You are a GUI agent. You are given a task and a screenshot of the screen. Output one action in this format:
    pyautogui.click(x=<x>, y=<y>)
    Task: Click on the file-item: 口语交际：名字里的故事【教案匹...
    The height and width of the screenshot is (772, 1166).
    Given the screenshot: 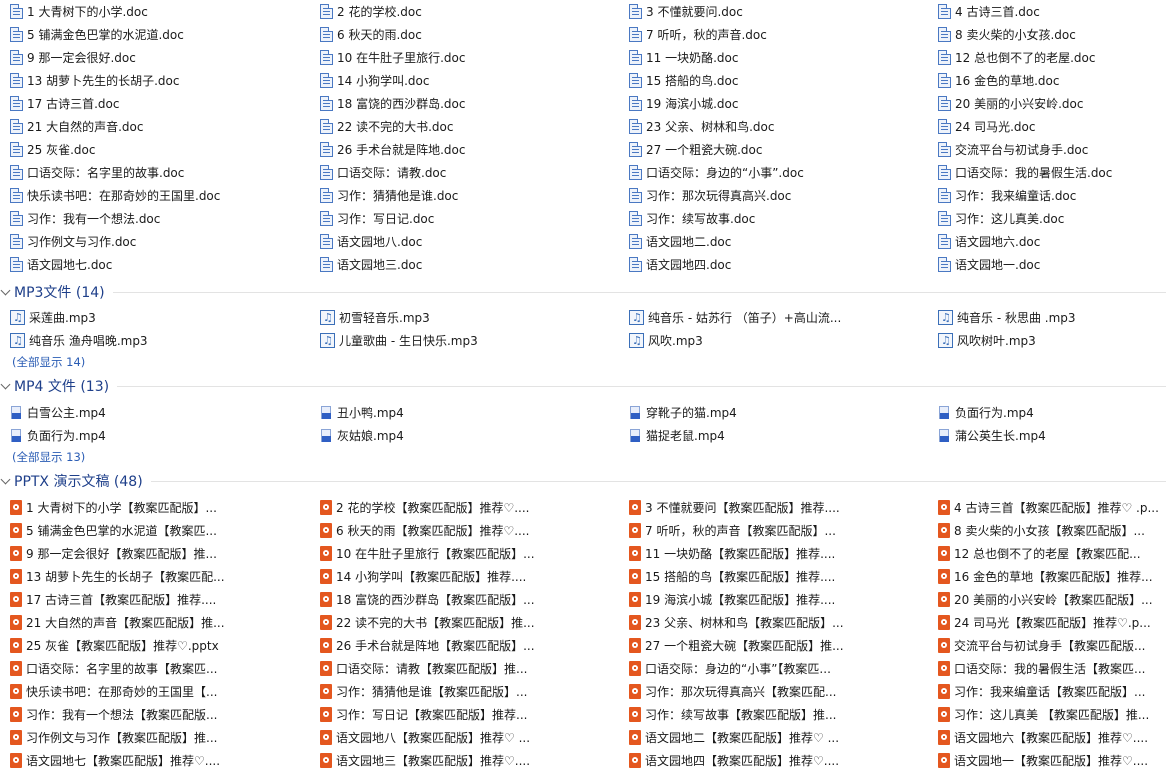 What is the action you would take?
    pyautogui.click(x=160, y=668)
    